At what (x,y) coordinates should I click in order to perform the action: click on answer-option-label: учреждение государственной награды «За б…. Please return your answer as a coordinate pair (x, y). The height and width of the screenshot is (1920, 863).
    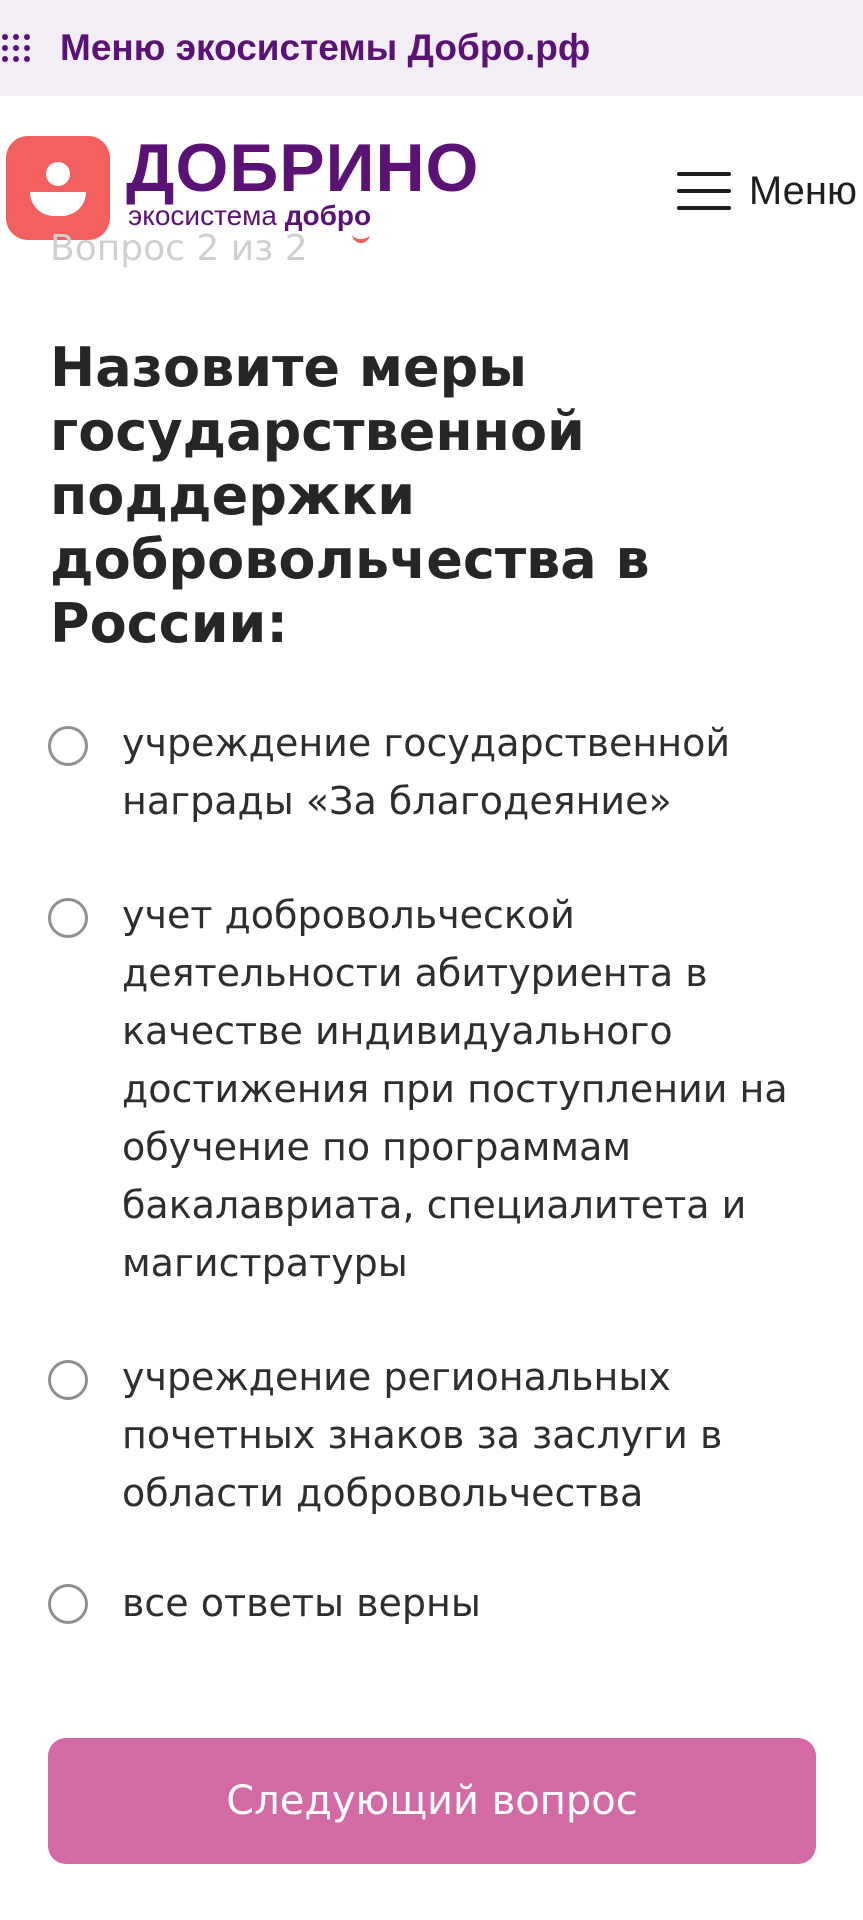
    Looking at the image, I should click on (482, 772).